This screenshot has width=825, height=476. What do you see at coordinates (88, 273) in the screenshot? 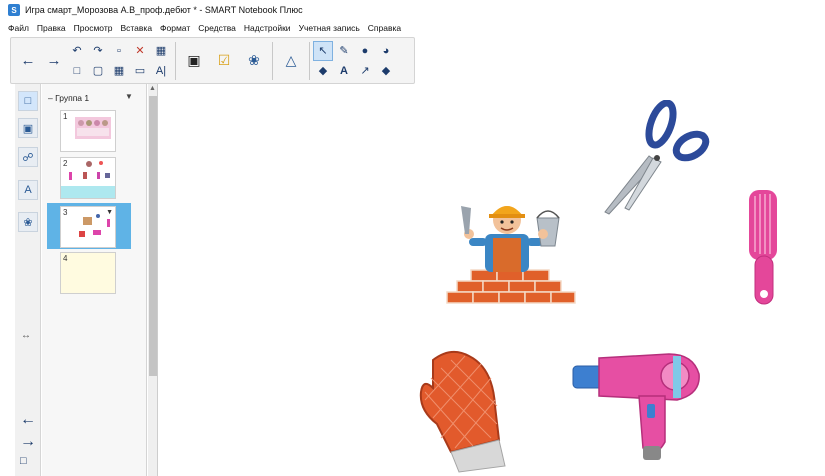
I see `page-thumbnail-4: 4` at bounding box center [88, 273].